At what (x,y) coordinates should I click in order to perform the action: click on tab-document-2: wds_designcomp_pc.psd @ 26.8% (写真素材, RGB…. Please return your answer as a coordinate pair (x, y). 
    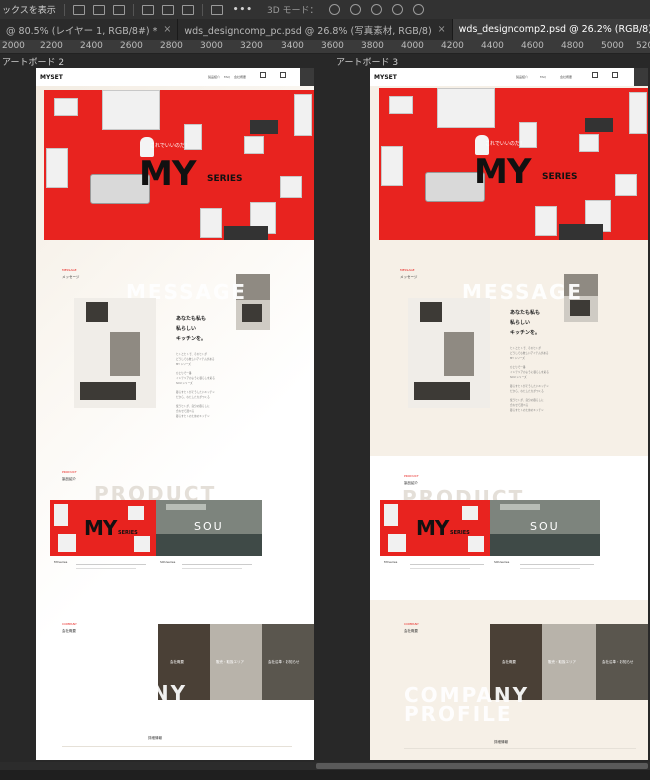
    Looking at the image, I should click on (315, 29).